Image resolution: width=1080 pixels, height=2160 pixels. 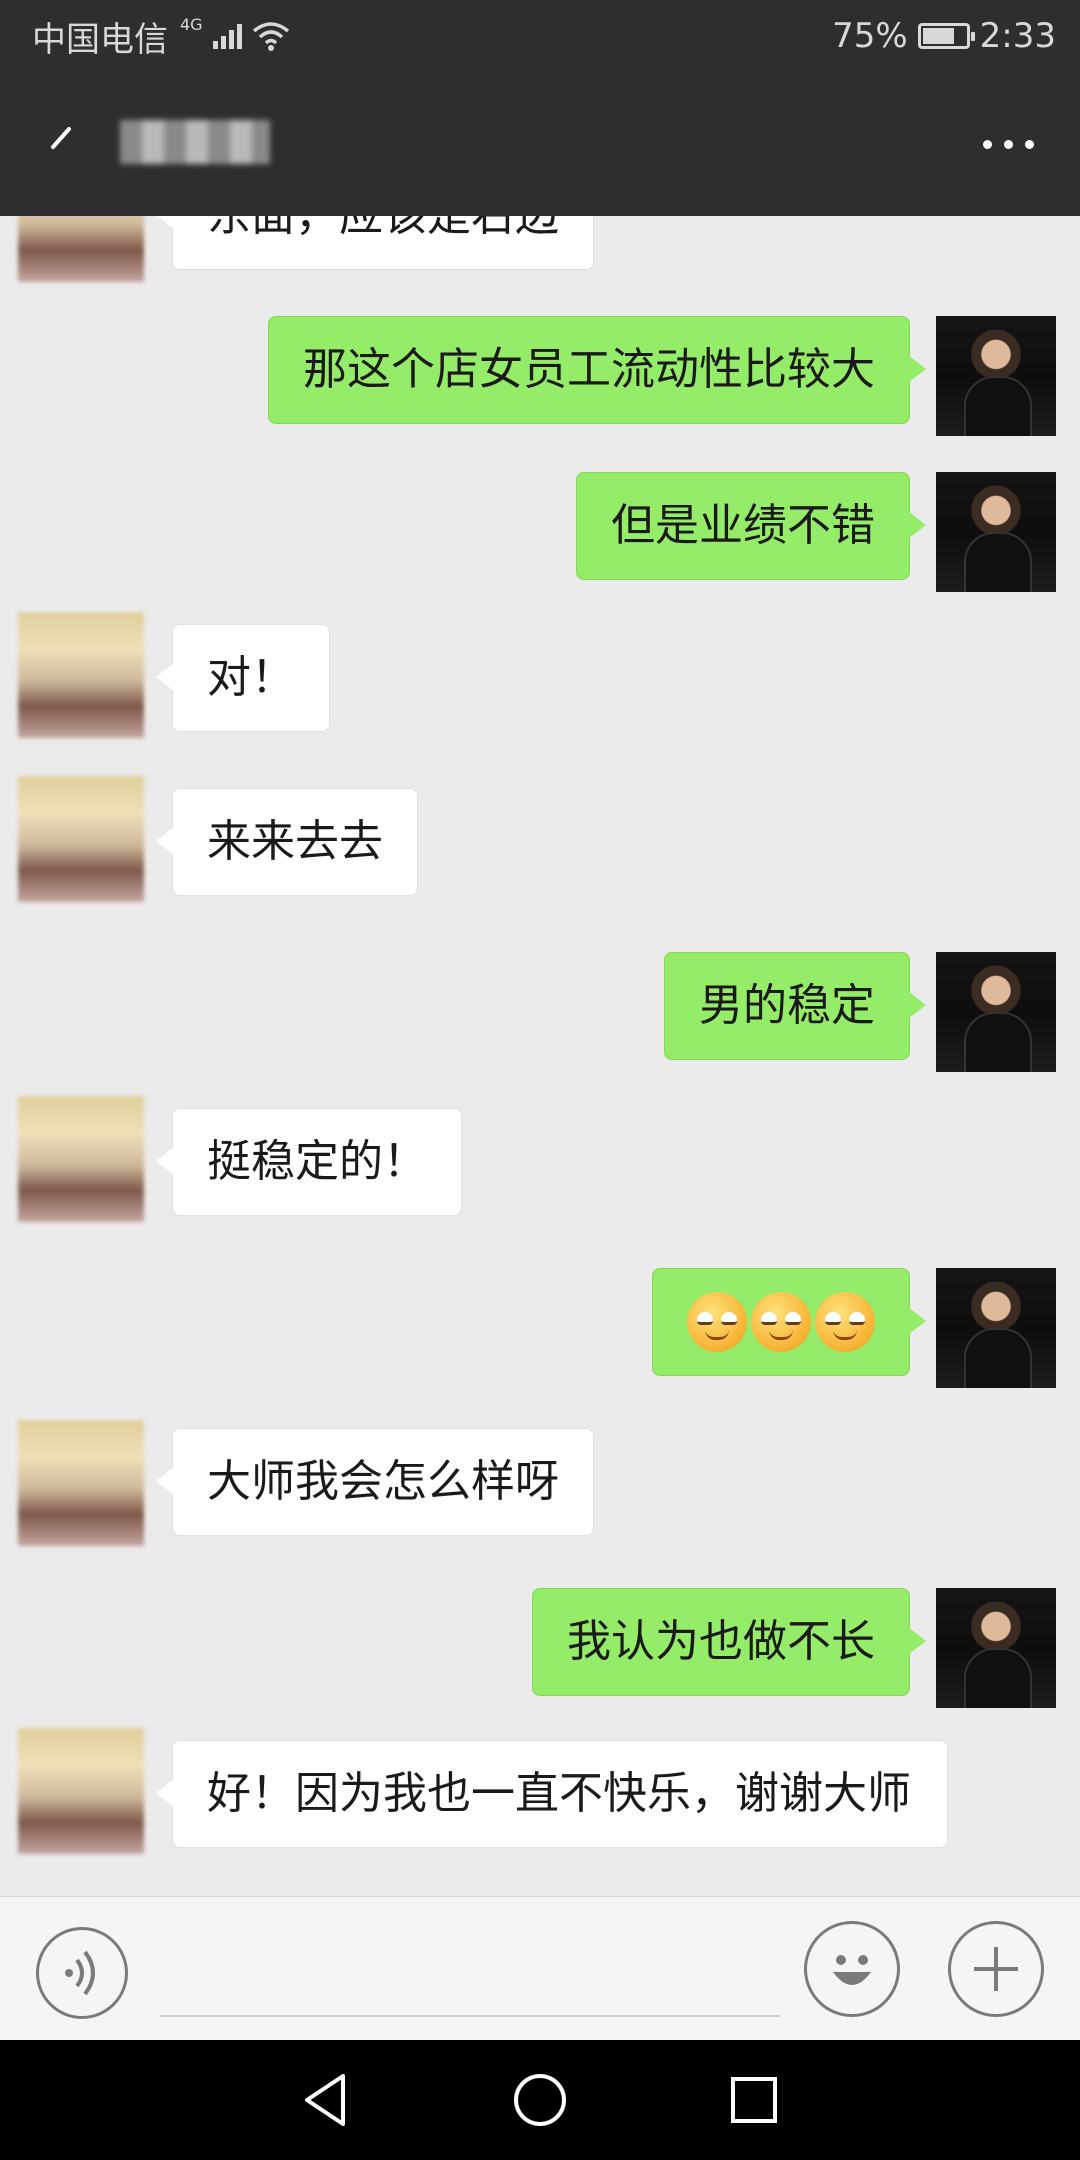 I want to click on more-options-button, so click(x=1008, y=144).